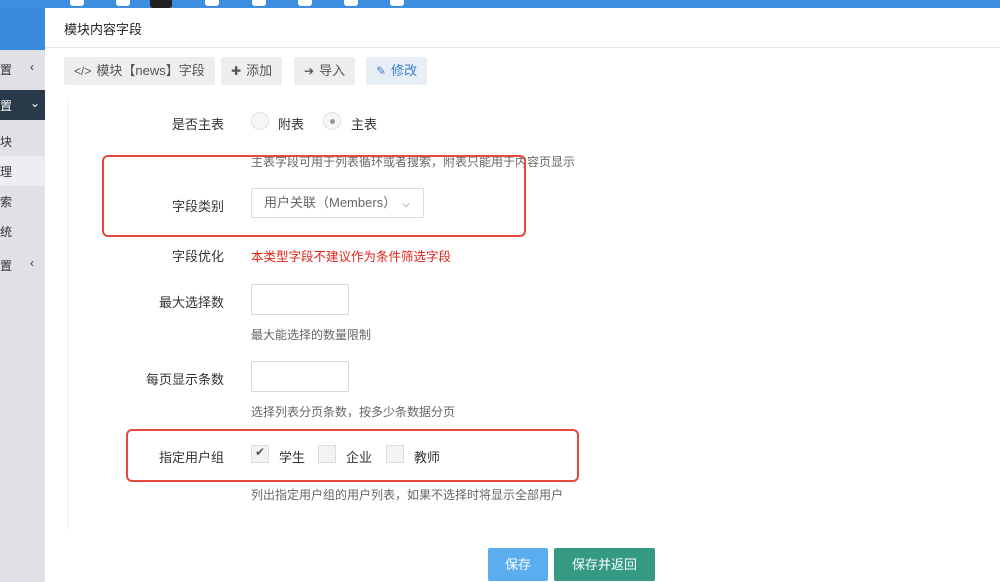 This screenshot has height=582, width=1000. I want to click on person-icon, so click(351, 3).